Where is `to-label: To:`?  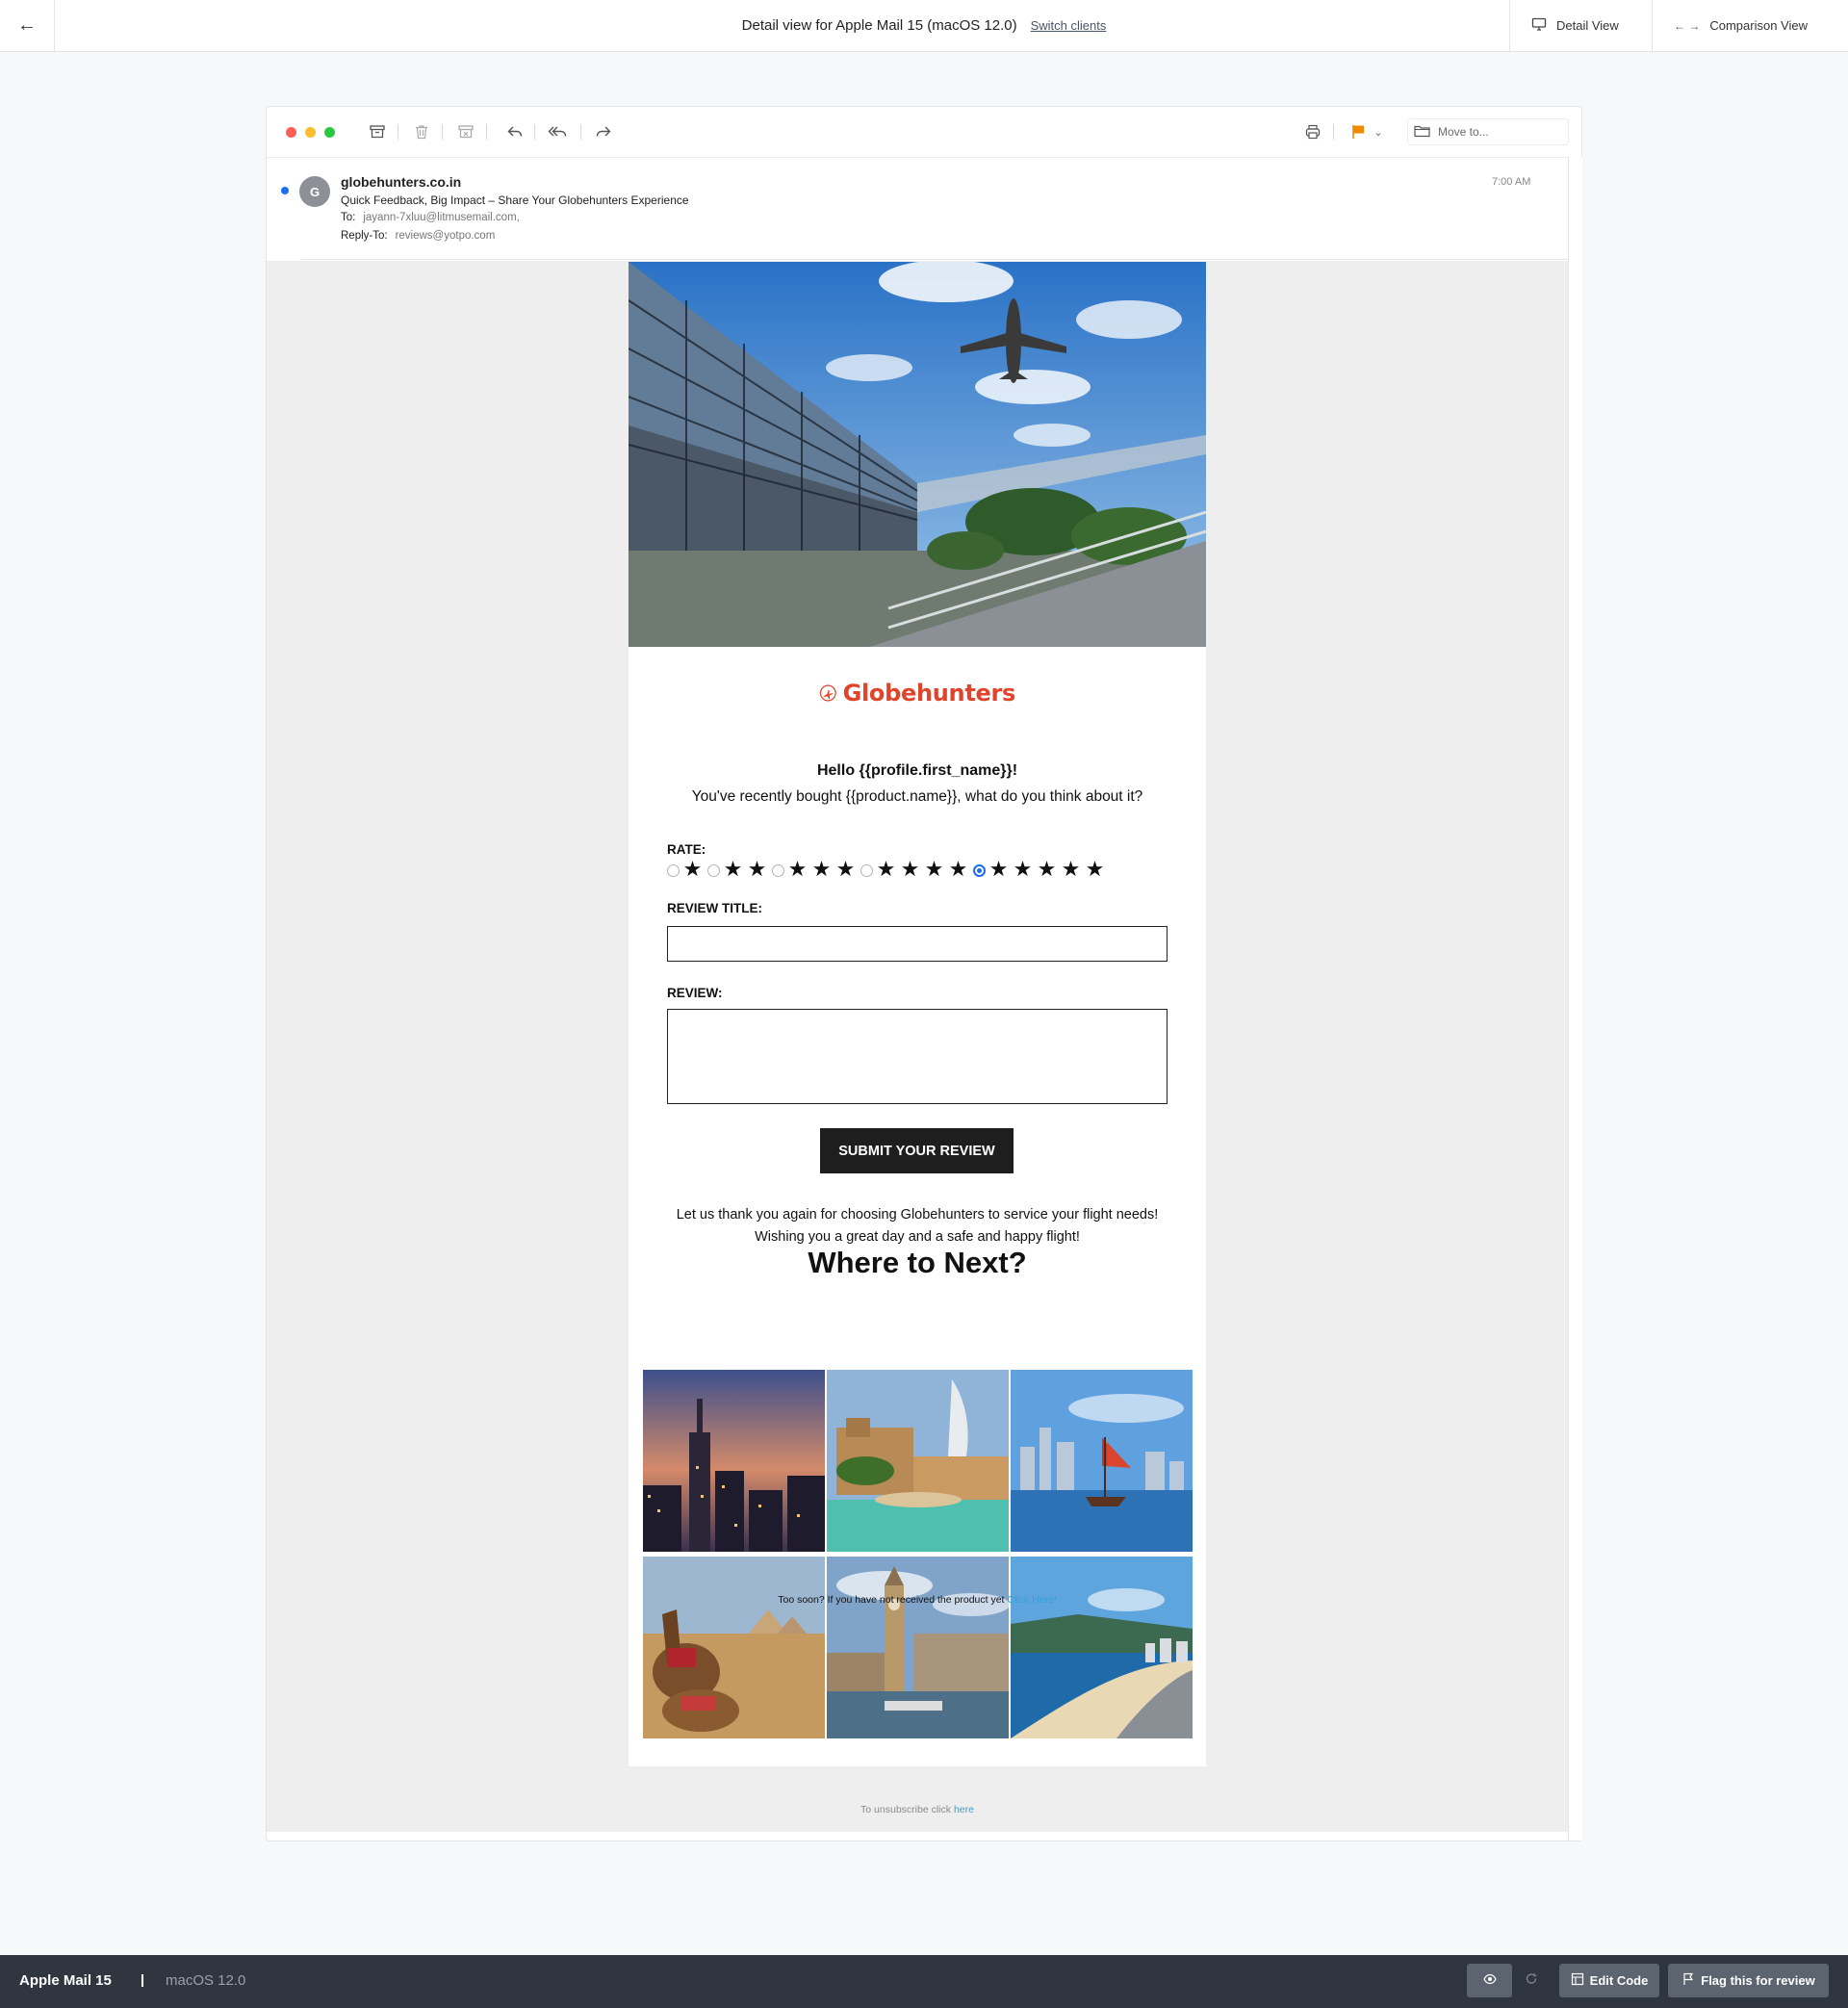 to-label: To: is located at coordinates (348, 217).